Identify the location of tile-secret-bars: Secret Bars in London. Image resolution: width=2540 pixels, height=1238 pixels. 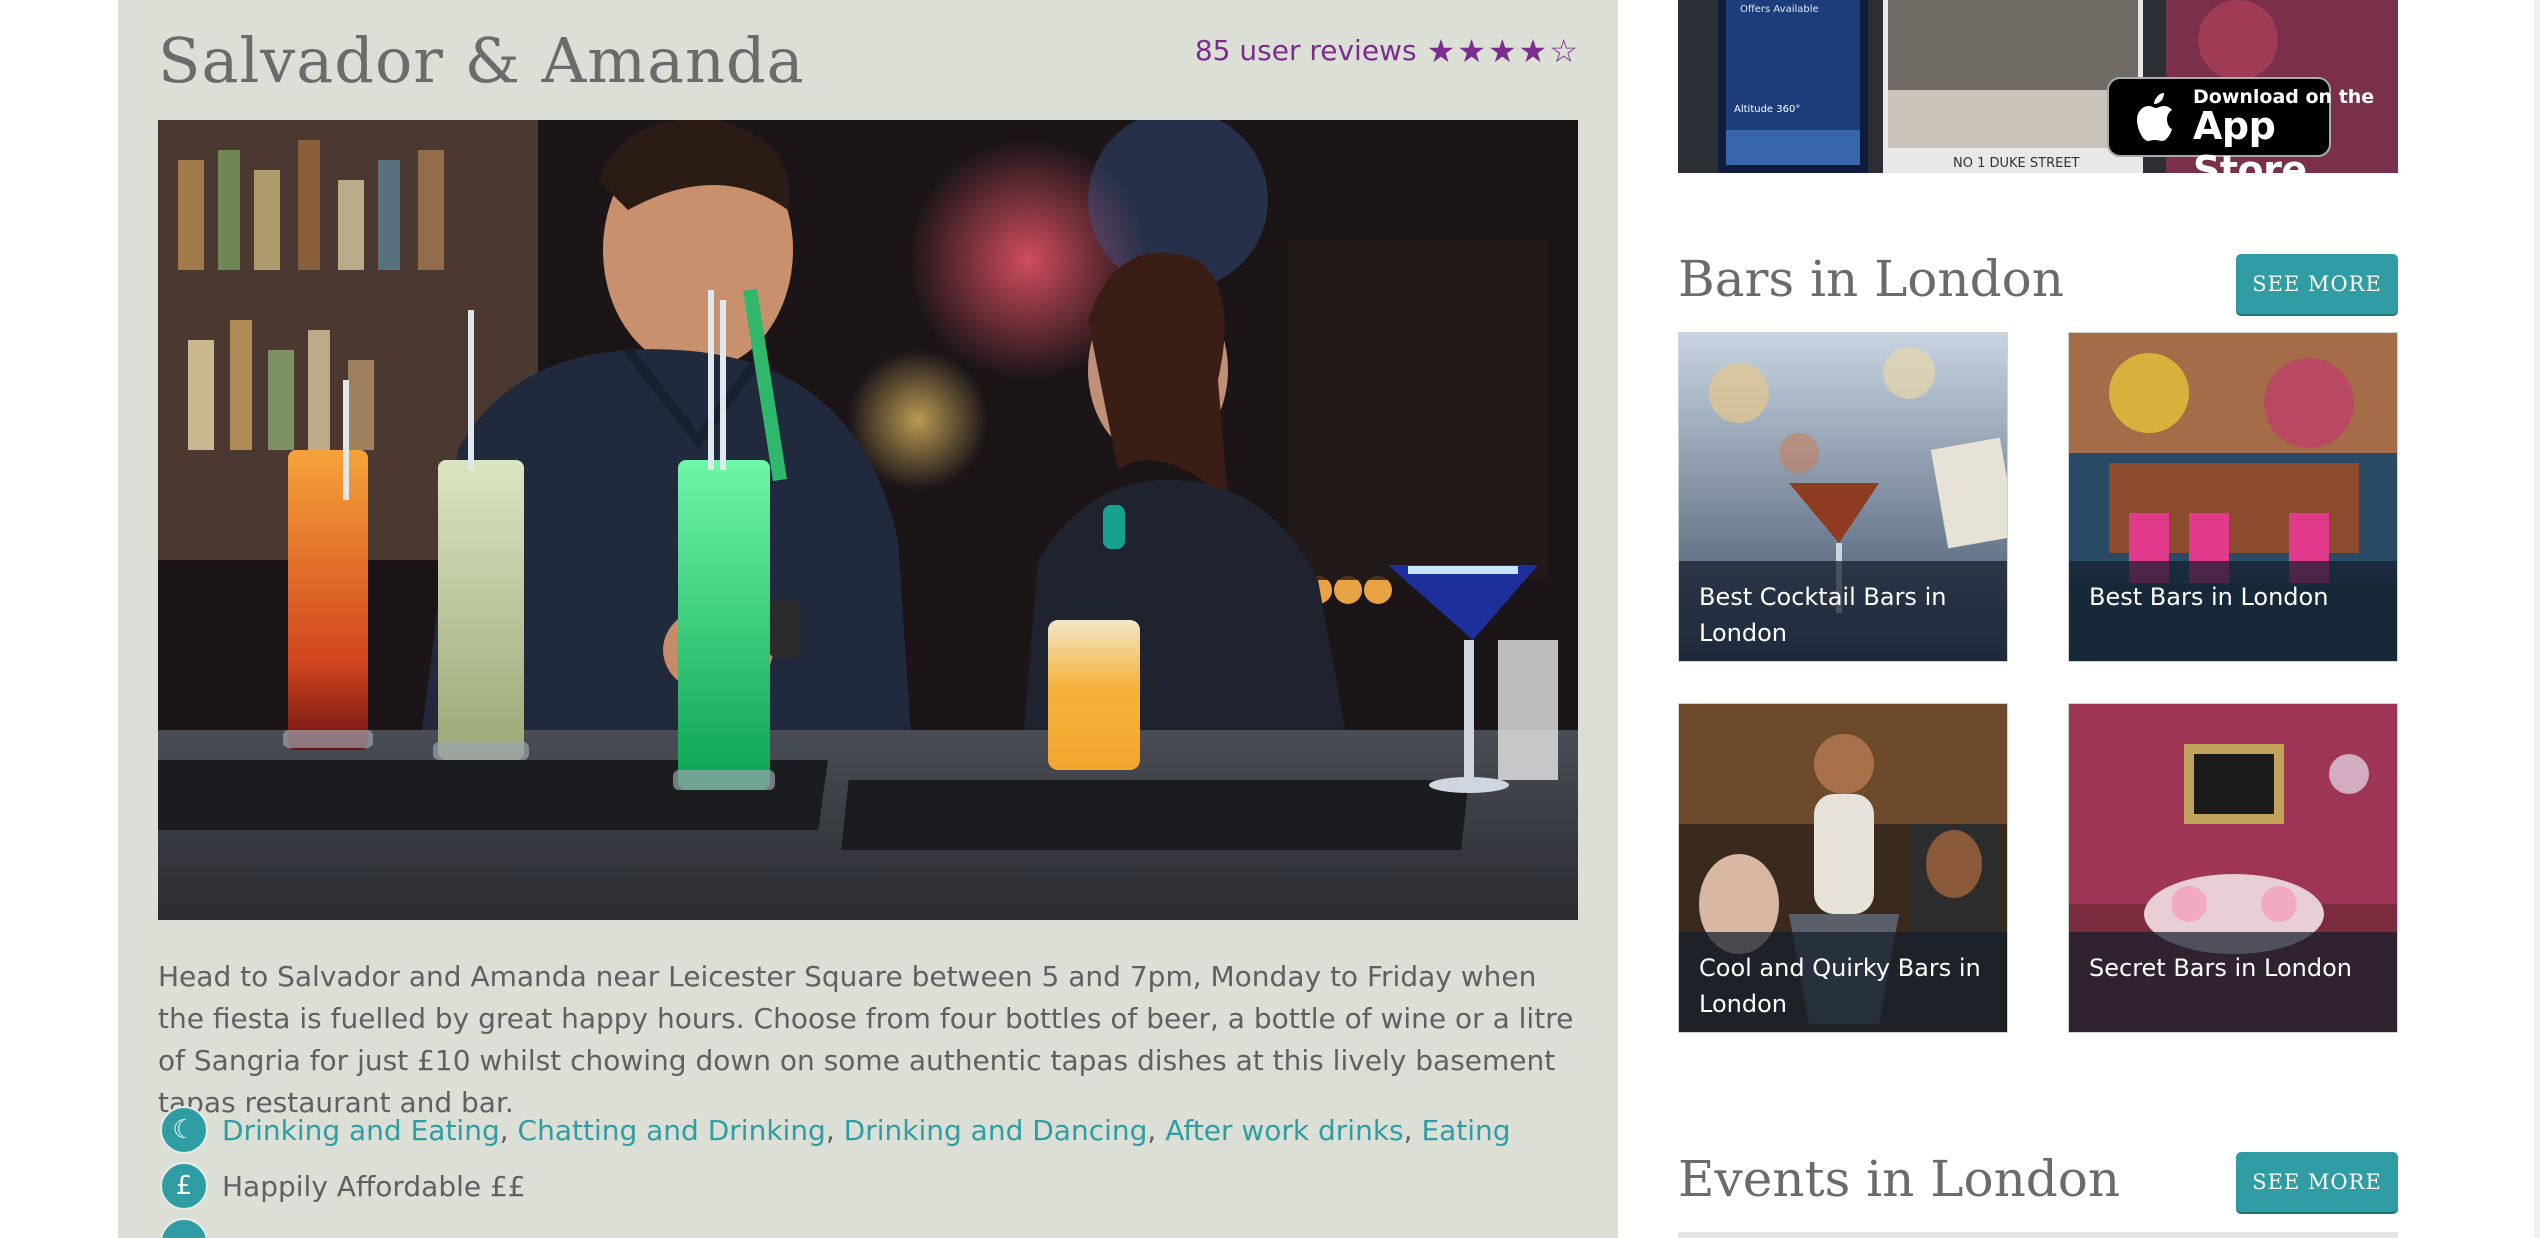
(2233, 868).